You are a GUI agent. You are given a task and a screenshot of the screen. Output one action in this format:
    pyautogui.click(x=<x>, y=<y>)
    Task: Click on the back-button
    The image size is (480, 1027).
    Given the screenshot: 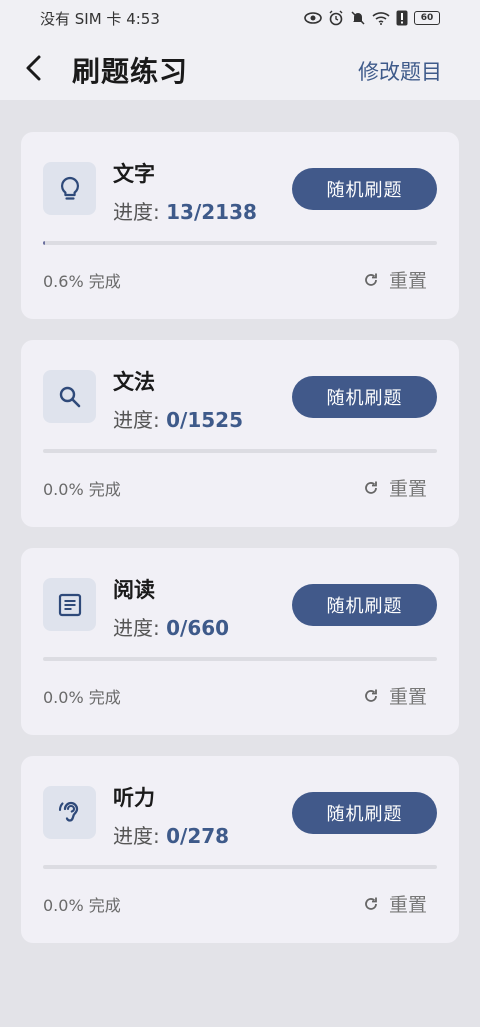 What is the action you would take?
    pyautogui.click(x=34, y=68)
    